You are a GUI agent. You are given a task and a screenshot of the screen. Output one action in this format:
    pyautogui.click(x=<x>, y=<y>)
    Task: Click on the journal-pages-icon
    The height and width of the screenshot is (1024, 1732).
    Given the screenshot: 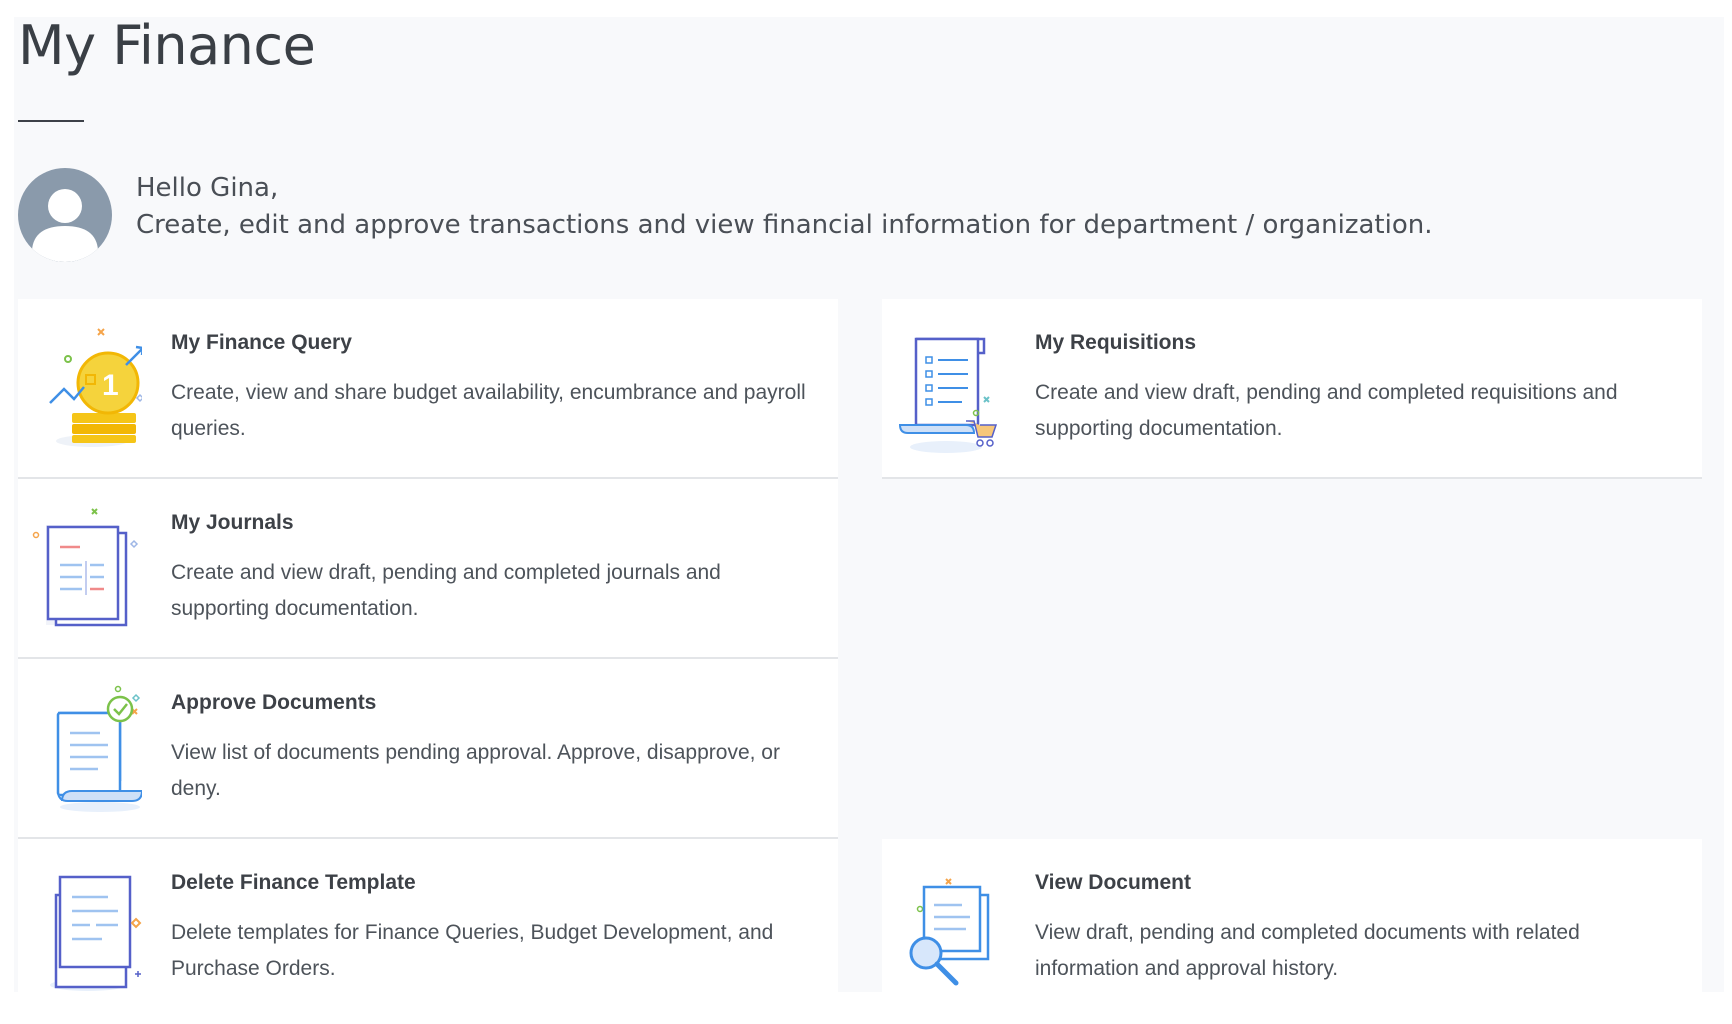 What is the action you would take?
    pyautogui.click(x=85, y=567)
    